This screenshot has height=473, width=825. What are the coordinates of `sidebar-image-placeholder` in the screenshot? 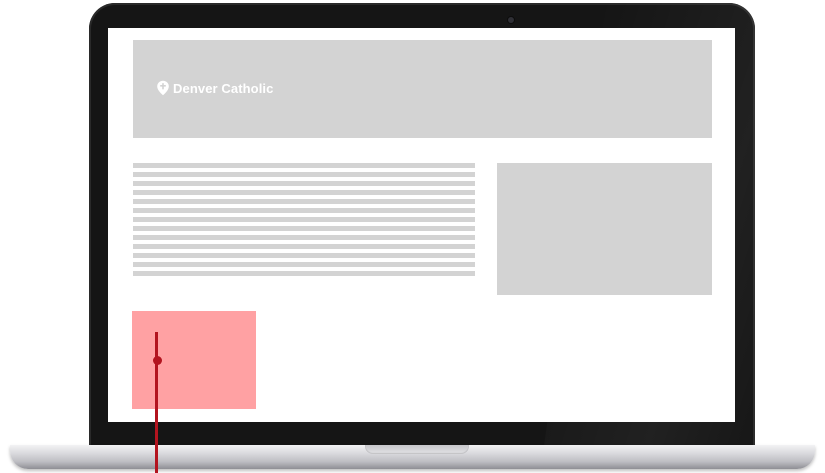 It's located at (604, 229).